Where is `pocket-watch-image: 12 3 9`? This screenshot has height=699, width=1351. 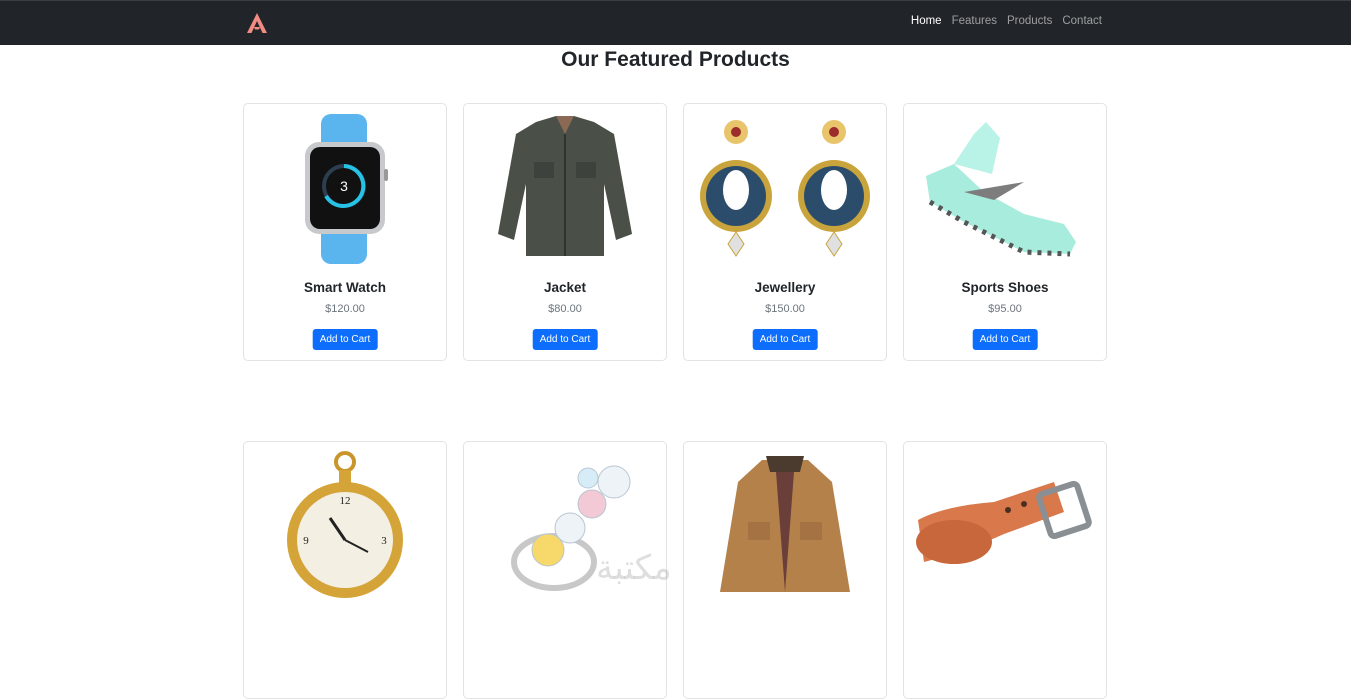
pocket-watch-image: 12 3 9 is located at coordinates (345, 524).